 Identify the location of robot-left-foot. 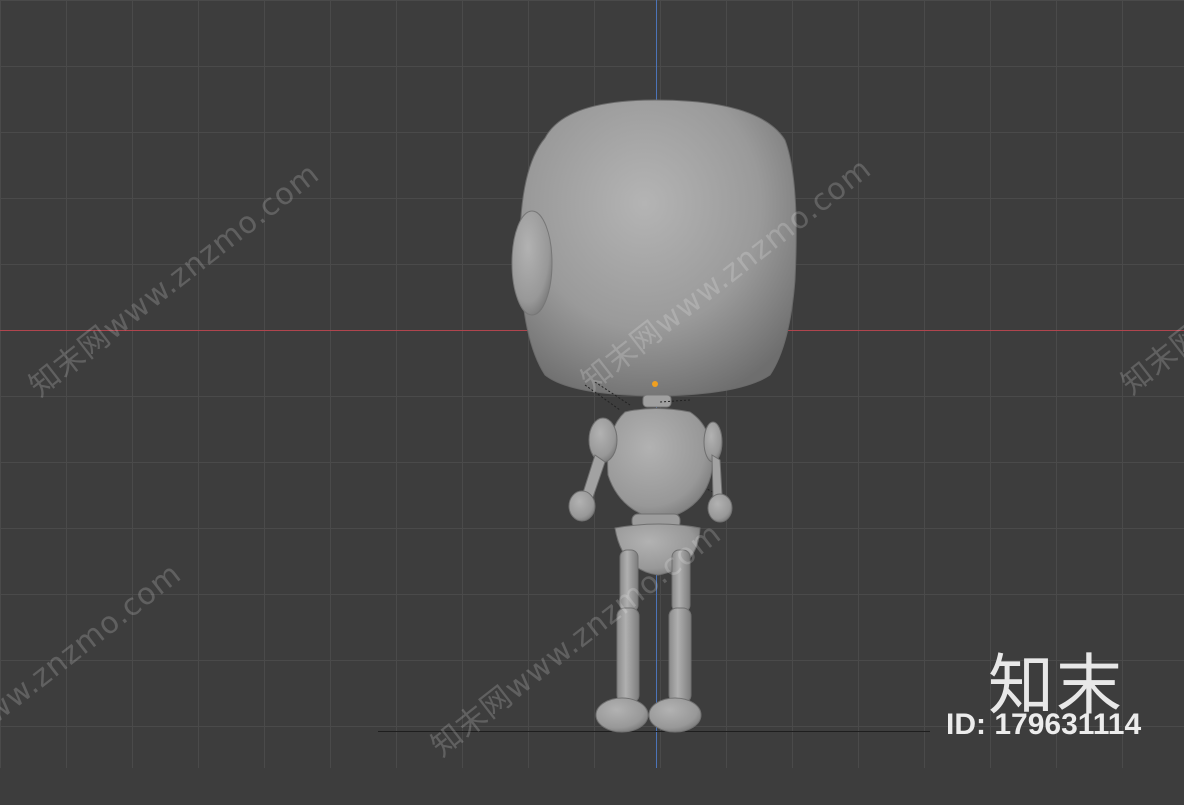
(622, 715).